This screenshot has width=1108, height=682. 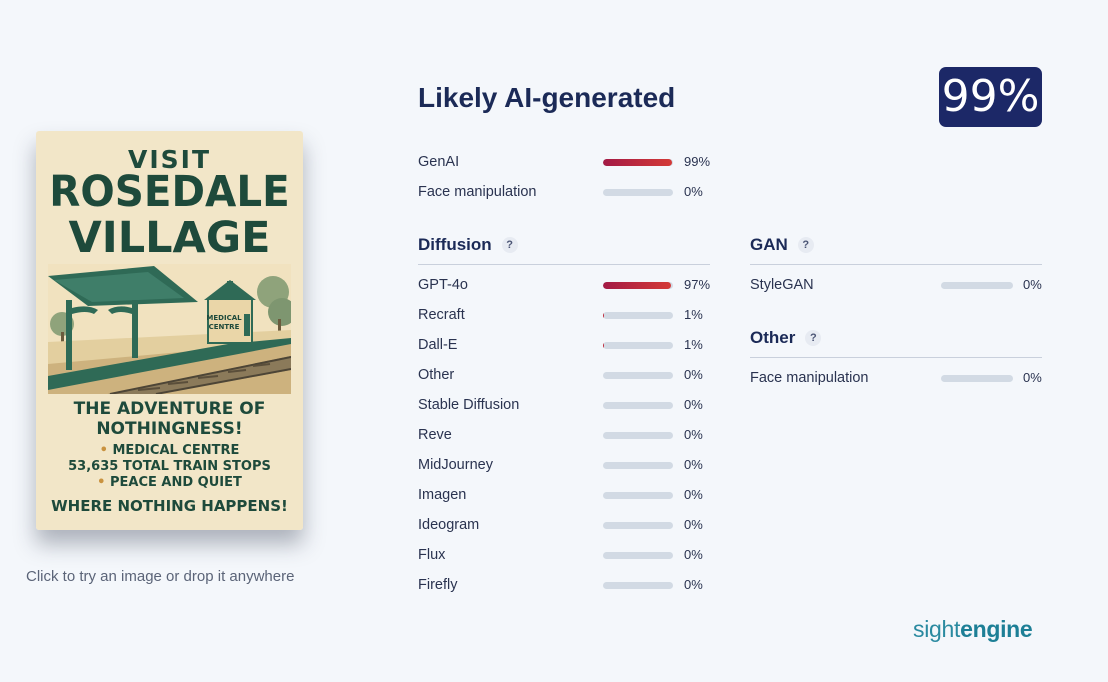 I want to click on score-row: Other 0%, so click(x=571, y=375).